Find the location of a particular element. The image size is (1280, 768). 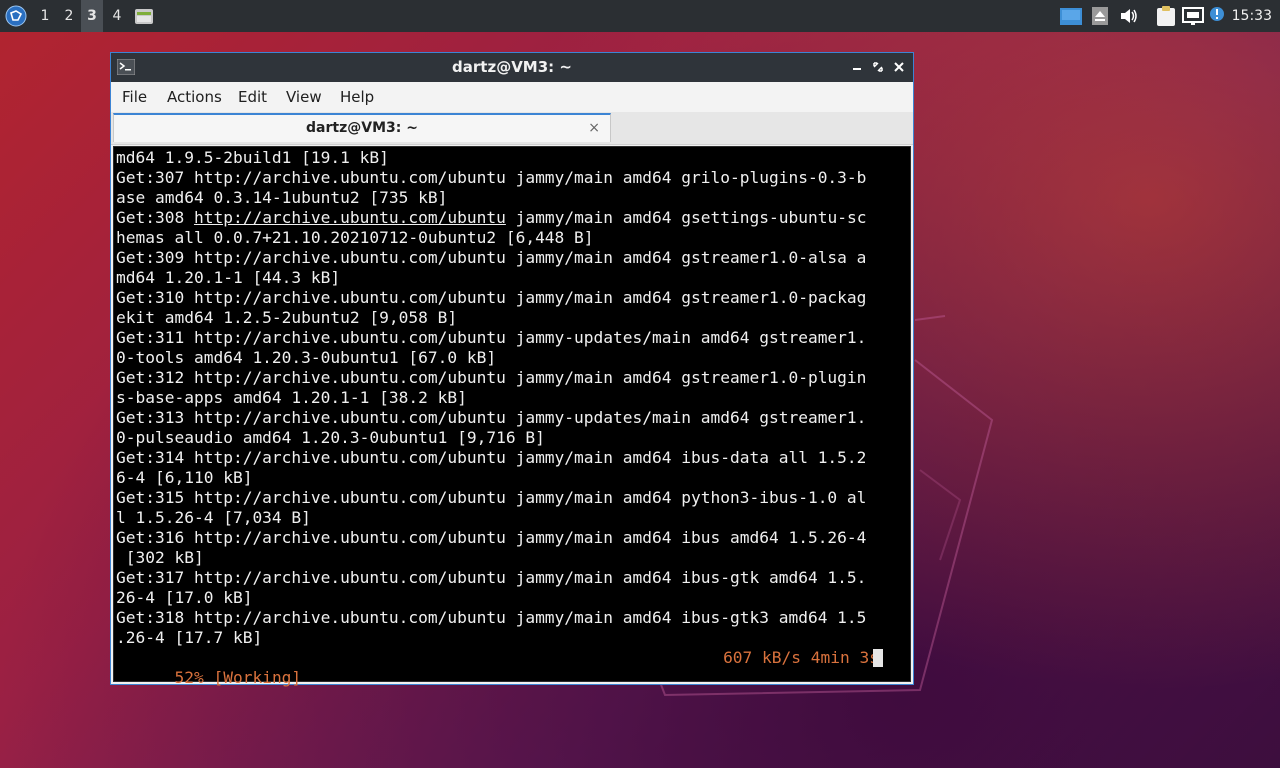

terminal-url-link: http://archive.ubuntu.com/ubuntu is located at coordinates (350, 217).